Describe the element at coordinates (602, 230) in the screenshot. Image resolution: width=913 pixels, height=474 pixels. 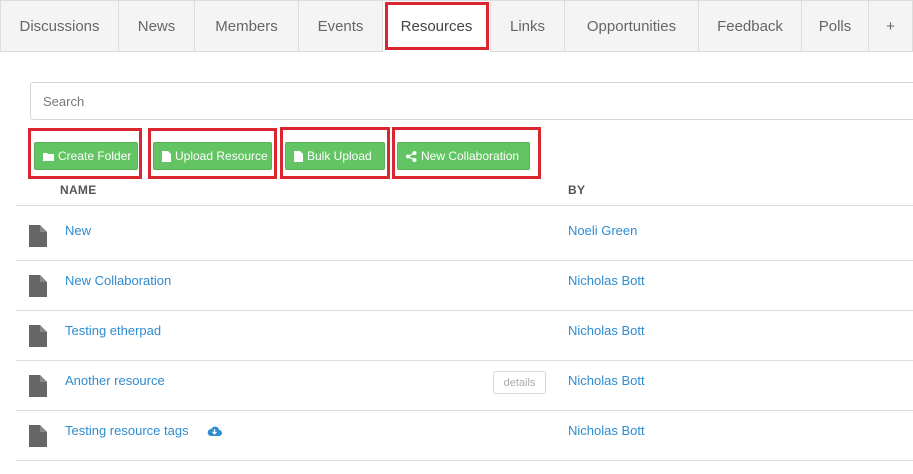
I see `author-link: Noeli Green` at that location.